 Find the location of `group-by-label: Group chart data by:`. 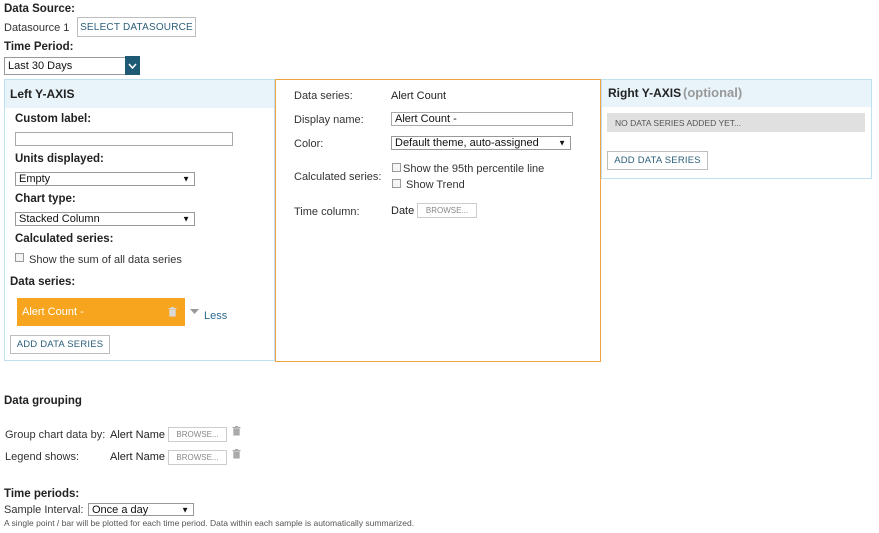

group-by-label: Group chart data by: is located at coordinates (55, 435).